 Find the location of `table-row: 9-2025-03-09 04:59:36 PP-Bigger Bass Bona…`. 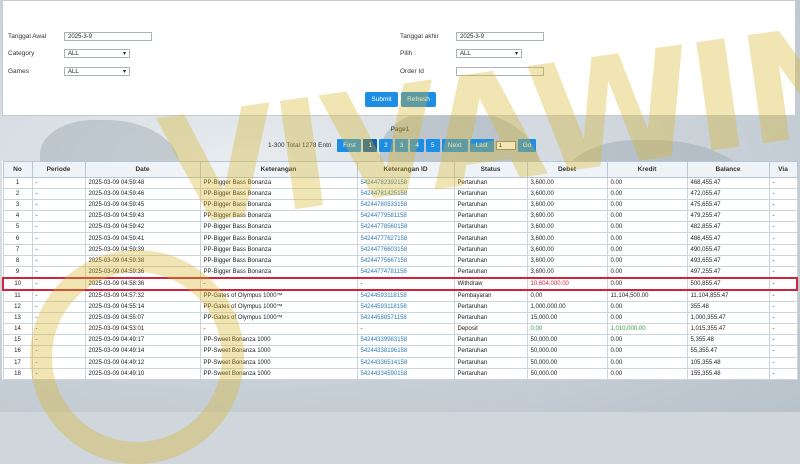

table-row: 9-2025-03-09 04:59:36 PP-Bigger Bass Bona… is located at coordinates (400, 272).